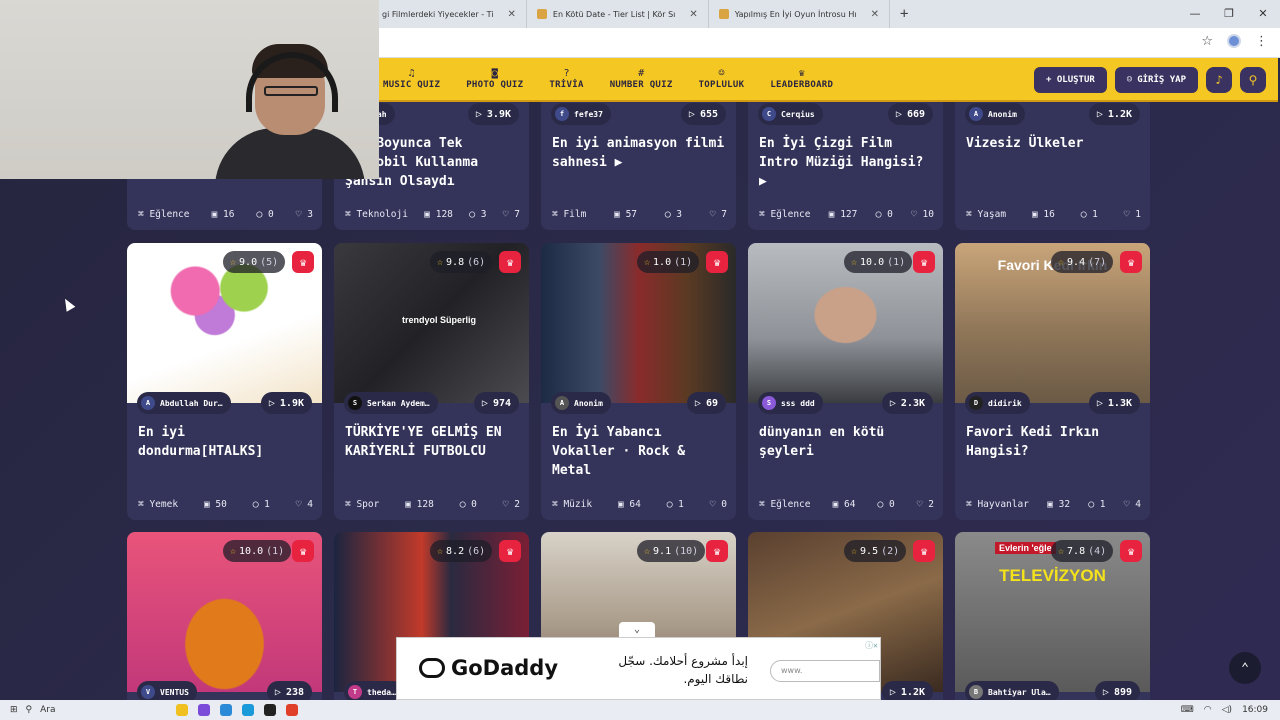 The image size is (1280, 720). Describe the element at coordinates (1195, 14) in the screenshot. I see `minimize-button: —` at that location.